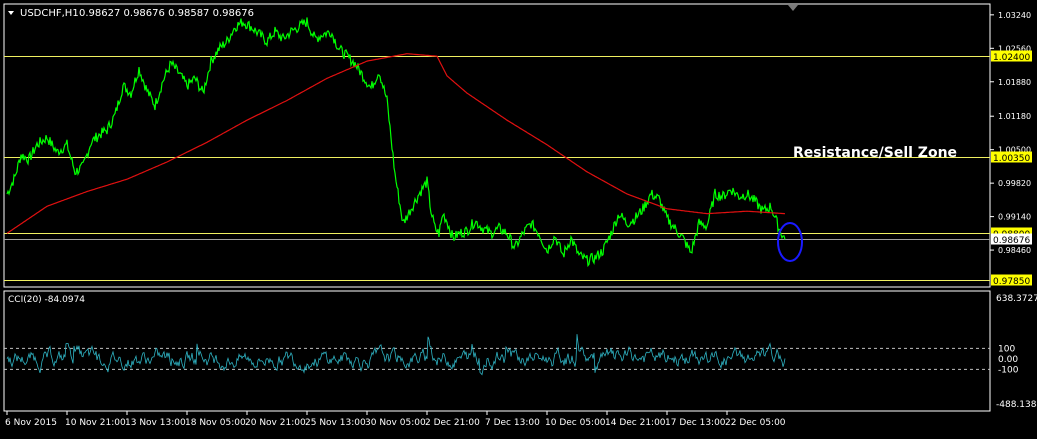  I want to click on symbol-label: USDCHF,H1, so click(49, 13).